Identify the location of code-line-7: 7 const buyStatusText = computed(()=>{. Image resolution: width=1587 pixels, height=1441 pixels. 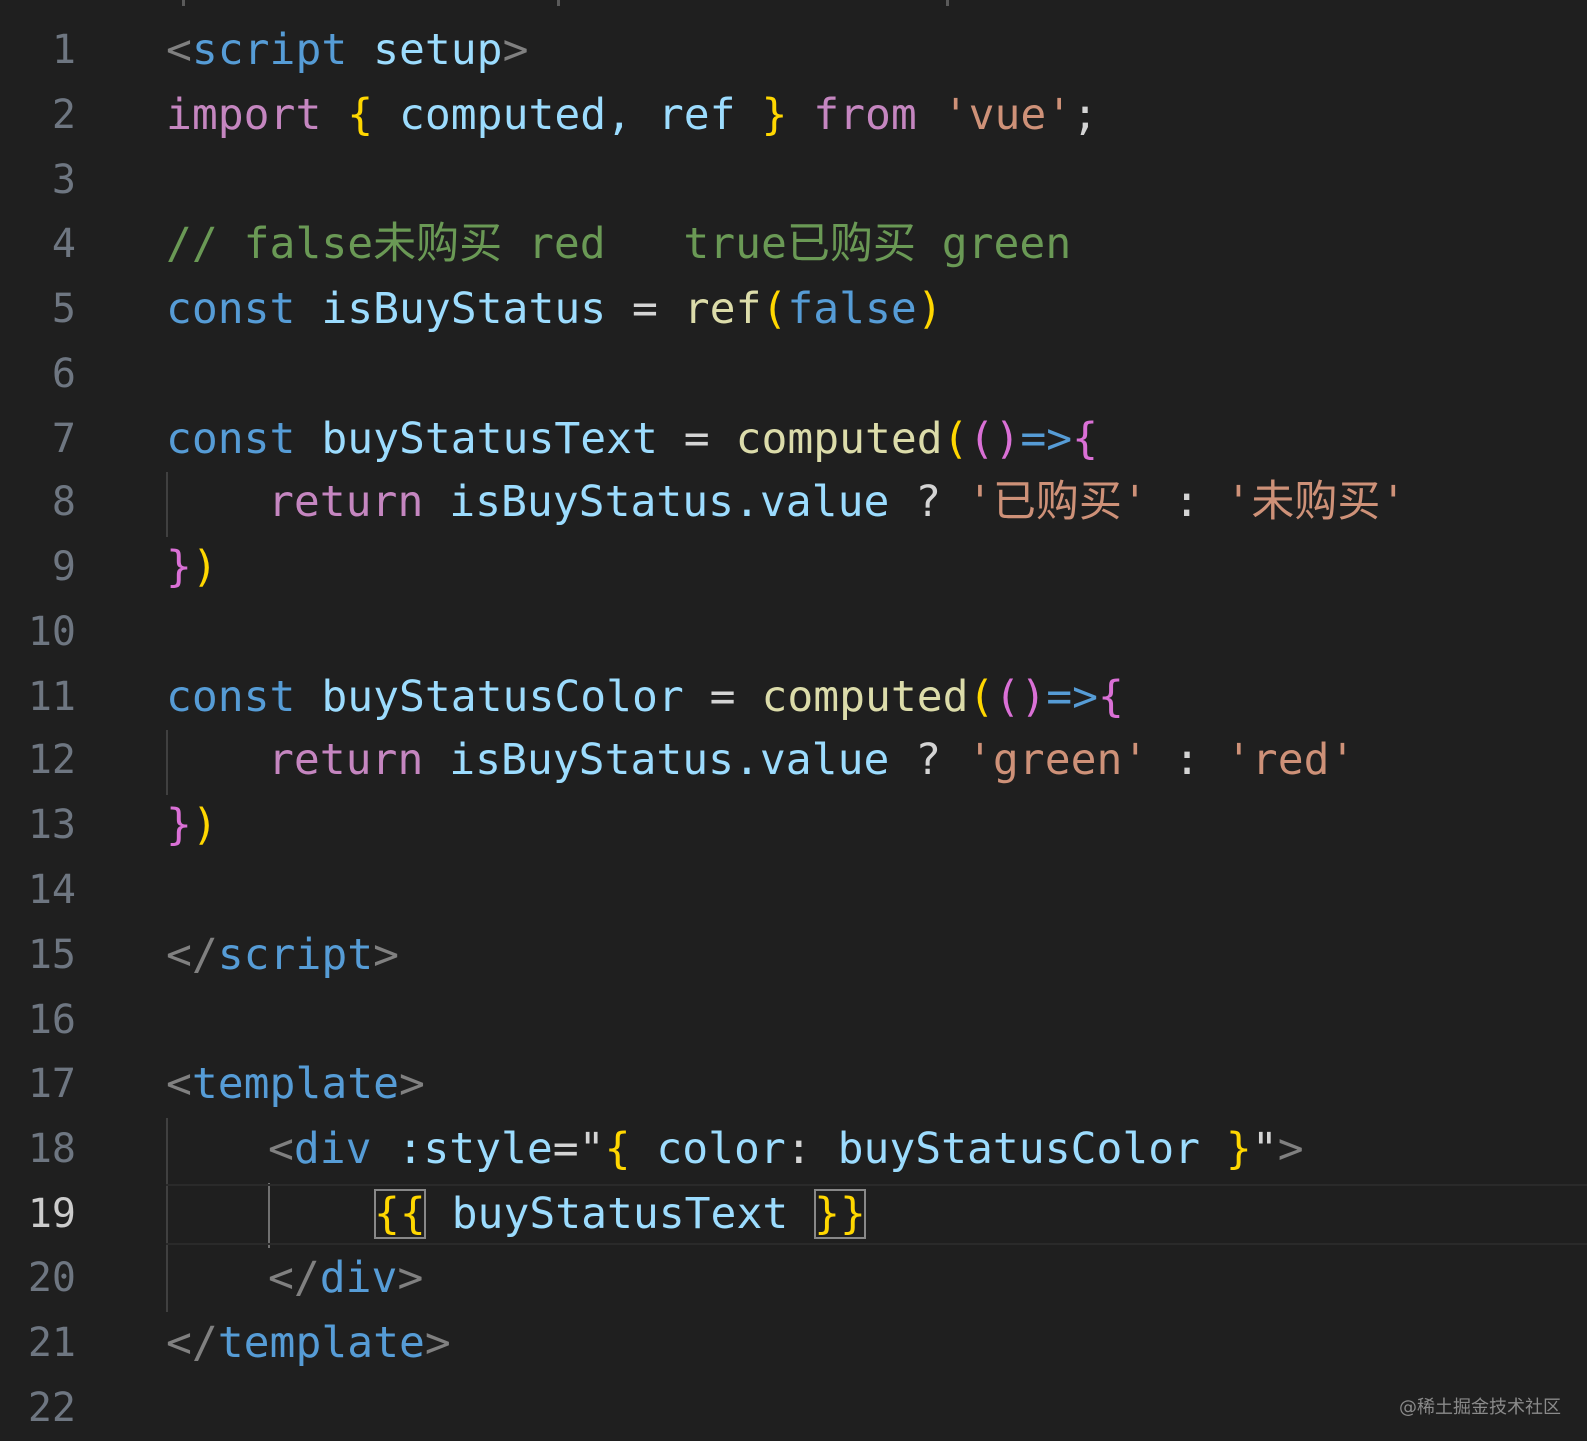
(793, 439).